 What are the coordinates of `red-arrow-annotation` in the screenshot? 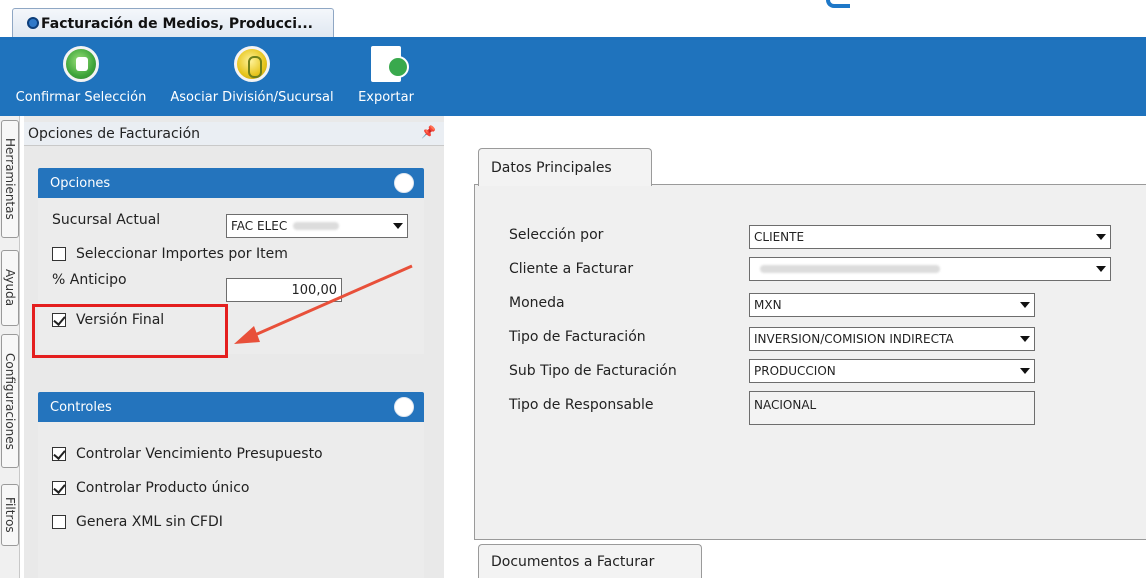 It's located at (323, 304).